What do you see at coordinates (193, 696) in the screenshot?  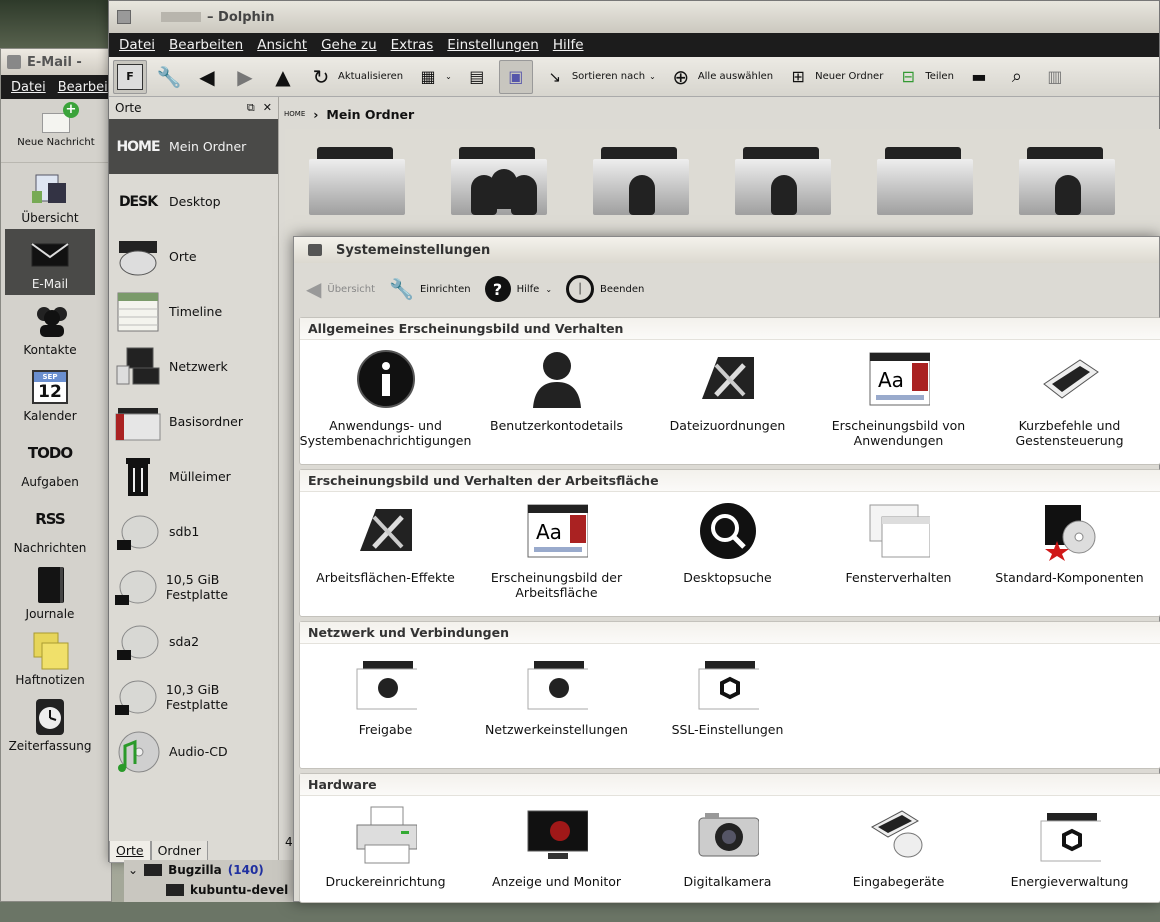 I see `place-drive-103: 10,3 GiB Festplatte` at bounding box center [193, 696].